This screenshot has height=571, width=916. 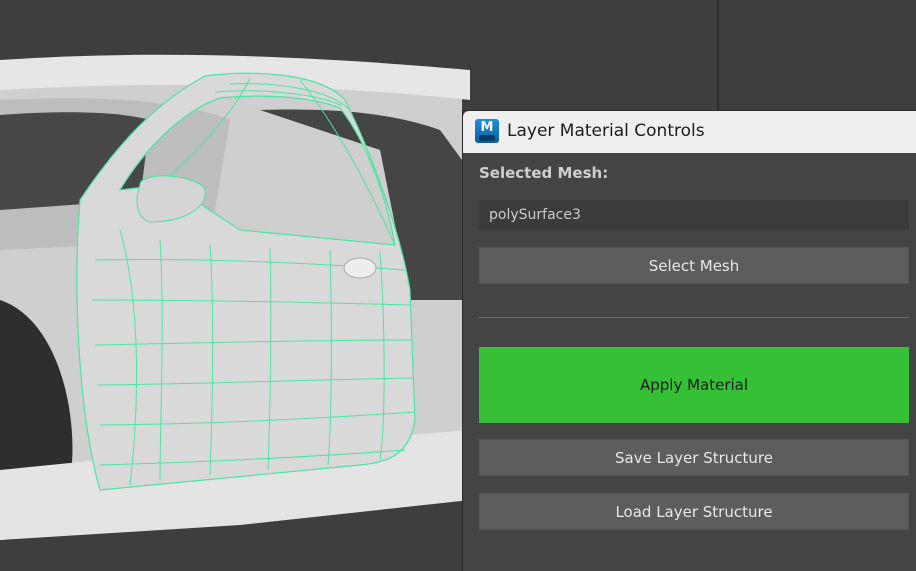 What do you see at coordinates (694, 457) in the screenshot?
I see `save-layer-structure-button: Save Layer Structure` at bounding box center [694, 457].